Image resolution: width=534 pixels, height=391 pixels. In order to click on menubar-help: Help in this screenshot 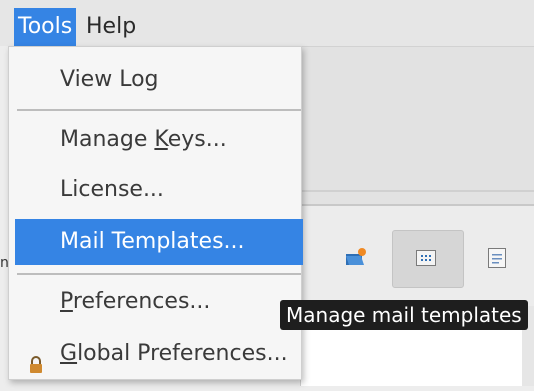, I will do `click(111, 27)`.